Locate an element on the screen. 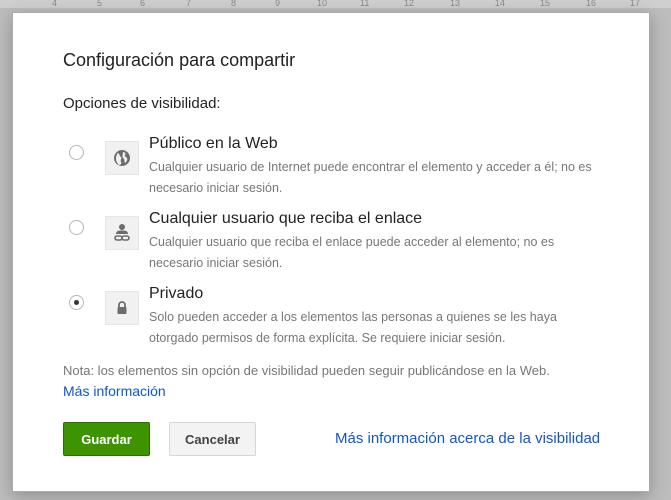  ruler-number: 15 is located at coordinates (545, 4).